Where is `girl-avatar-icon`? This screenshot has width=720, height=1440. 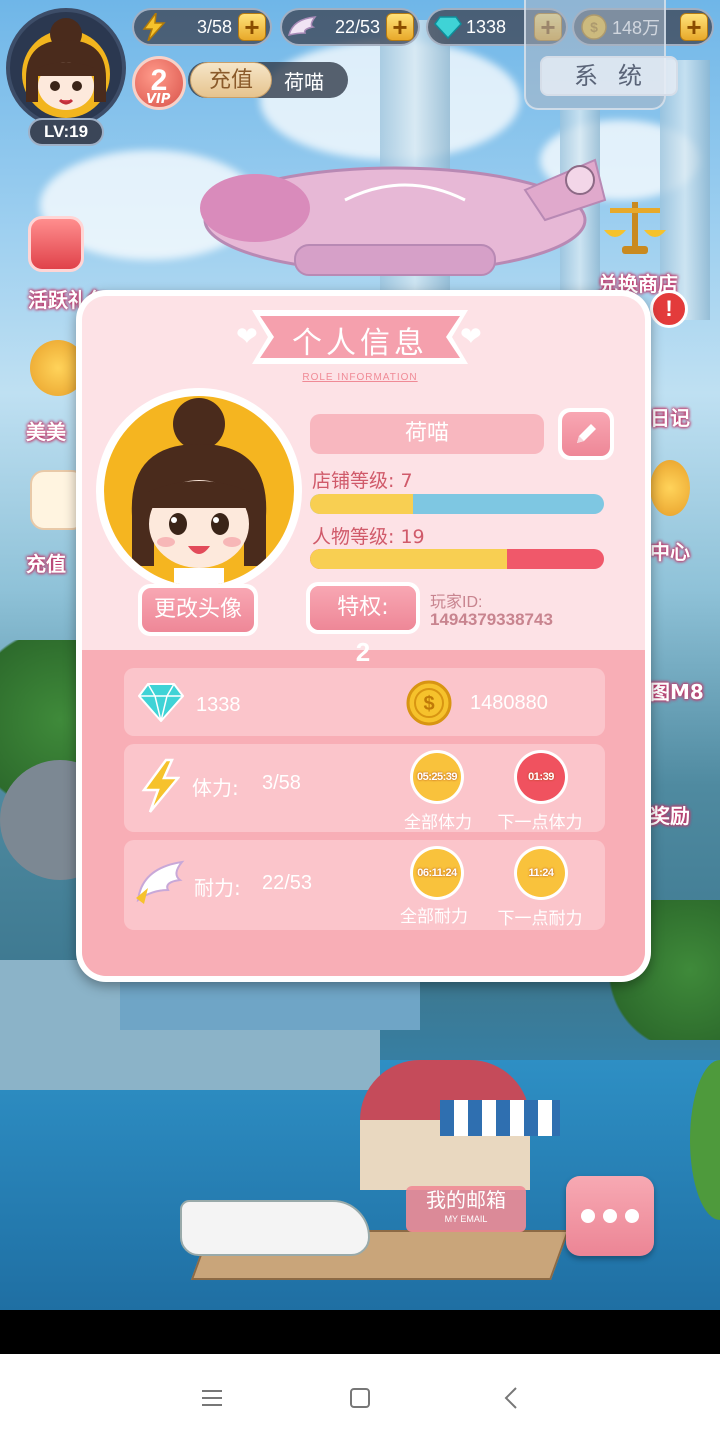
girl-avatar-icon is located at coordinates (66, 68).